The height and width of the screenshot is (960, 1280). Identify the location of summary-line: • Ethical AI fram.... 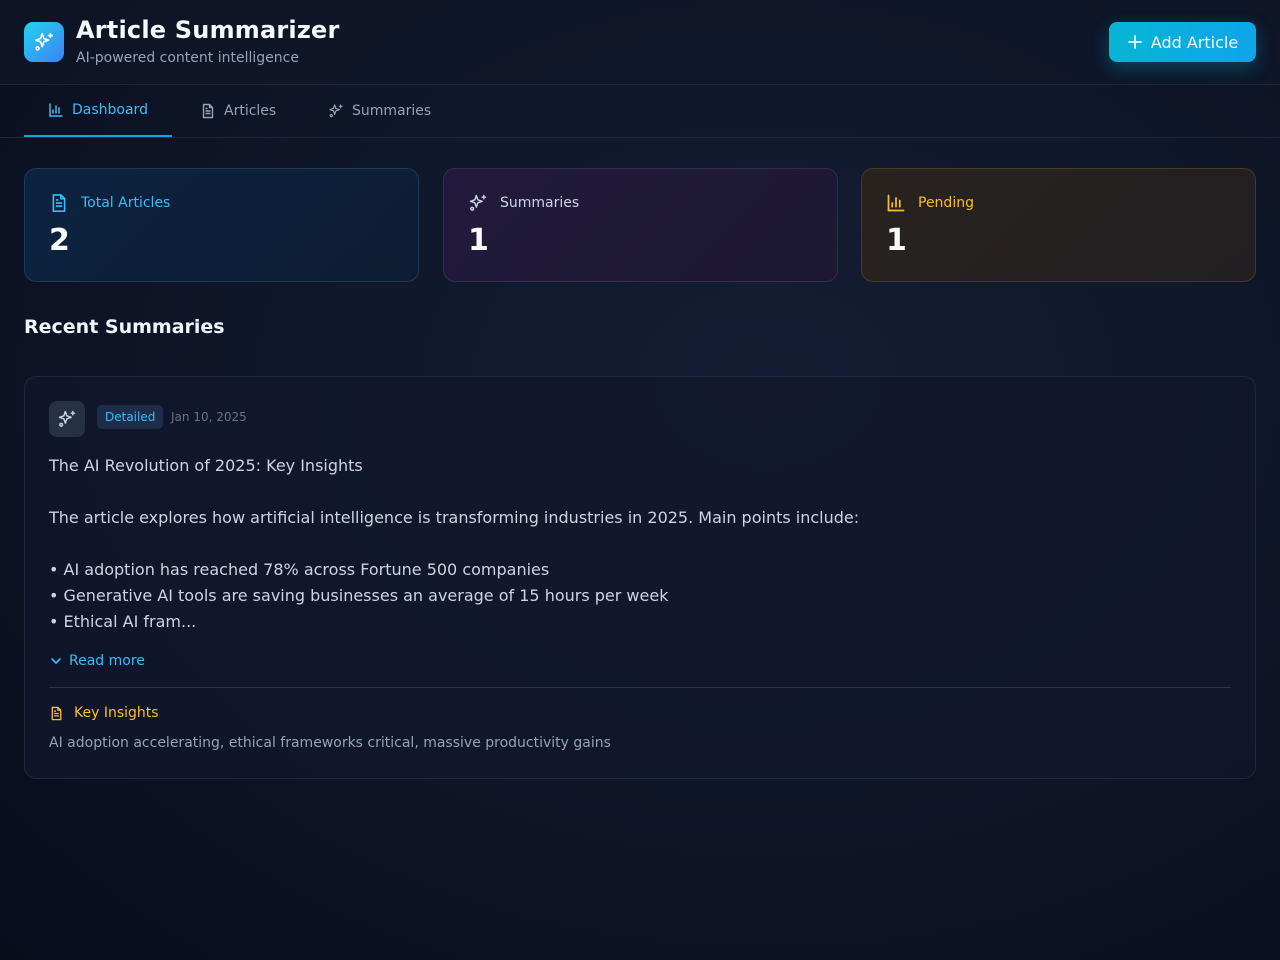
(123, 621).